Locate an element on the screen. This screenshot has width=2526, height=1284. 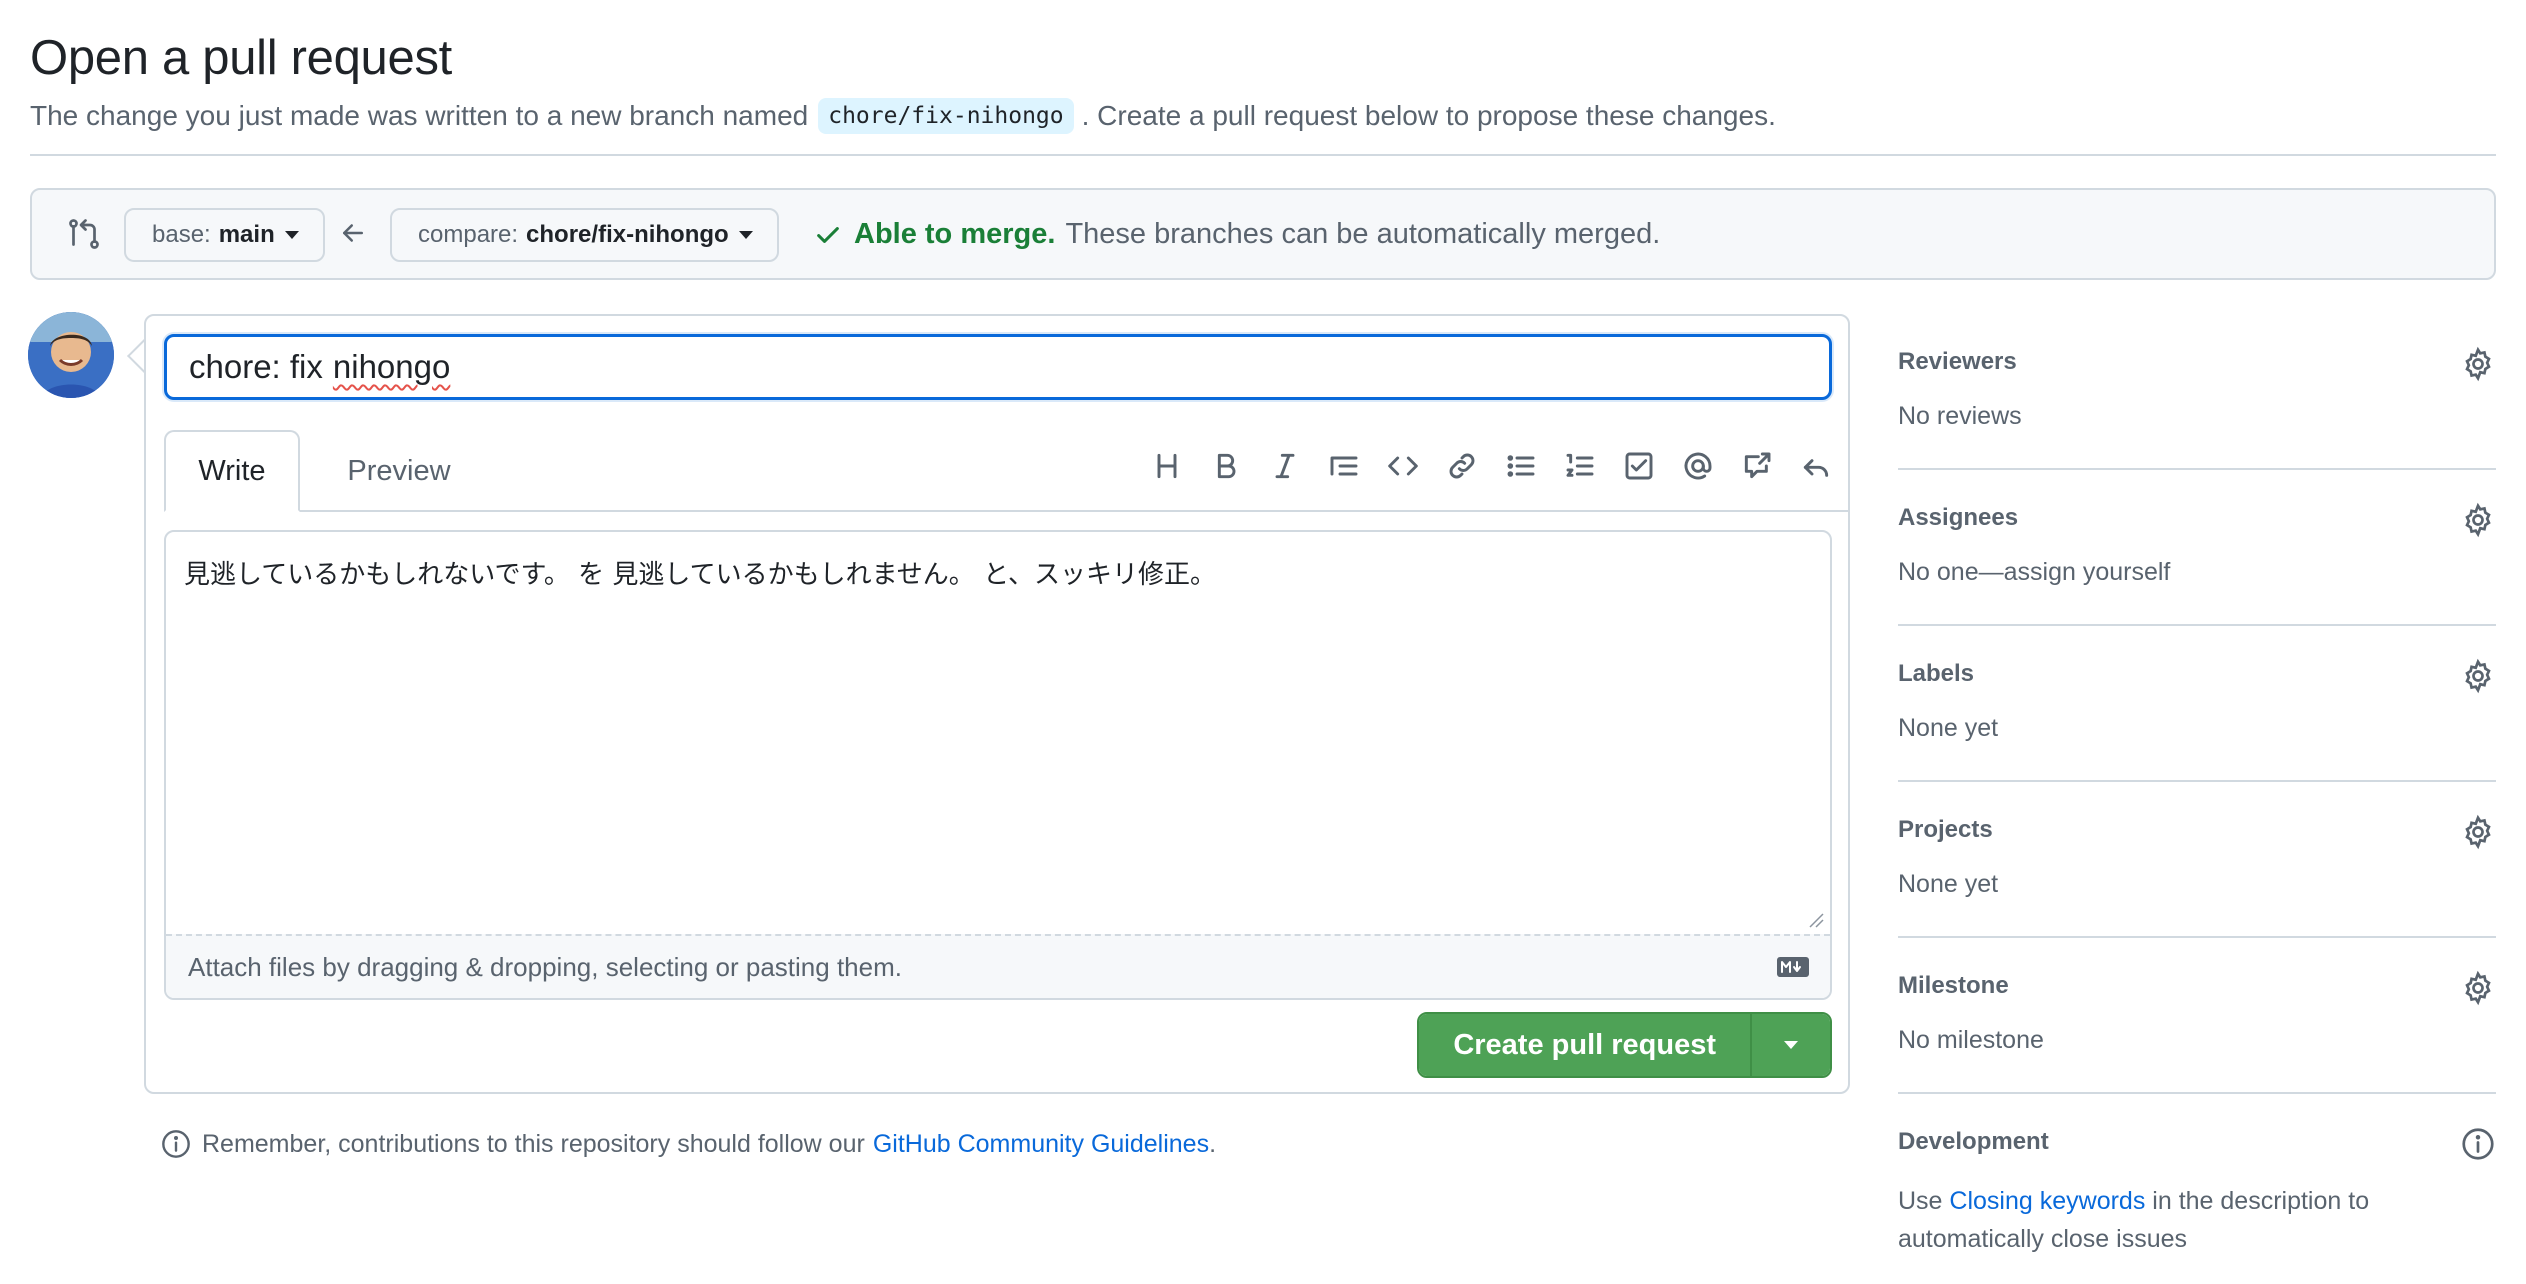
create-pr-dropdown-button is located at coordinates (1790, 1045).